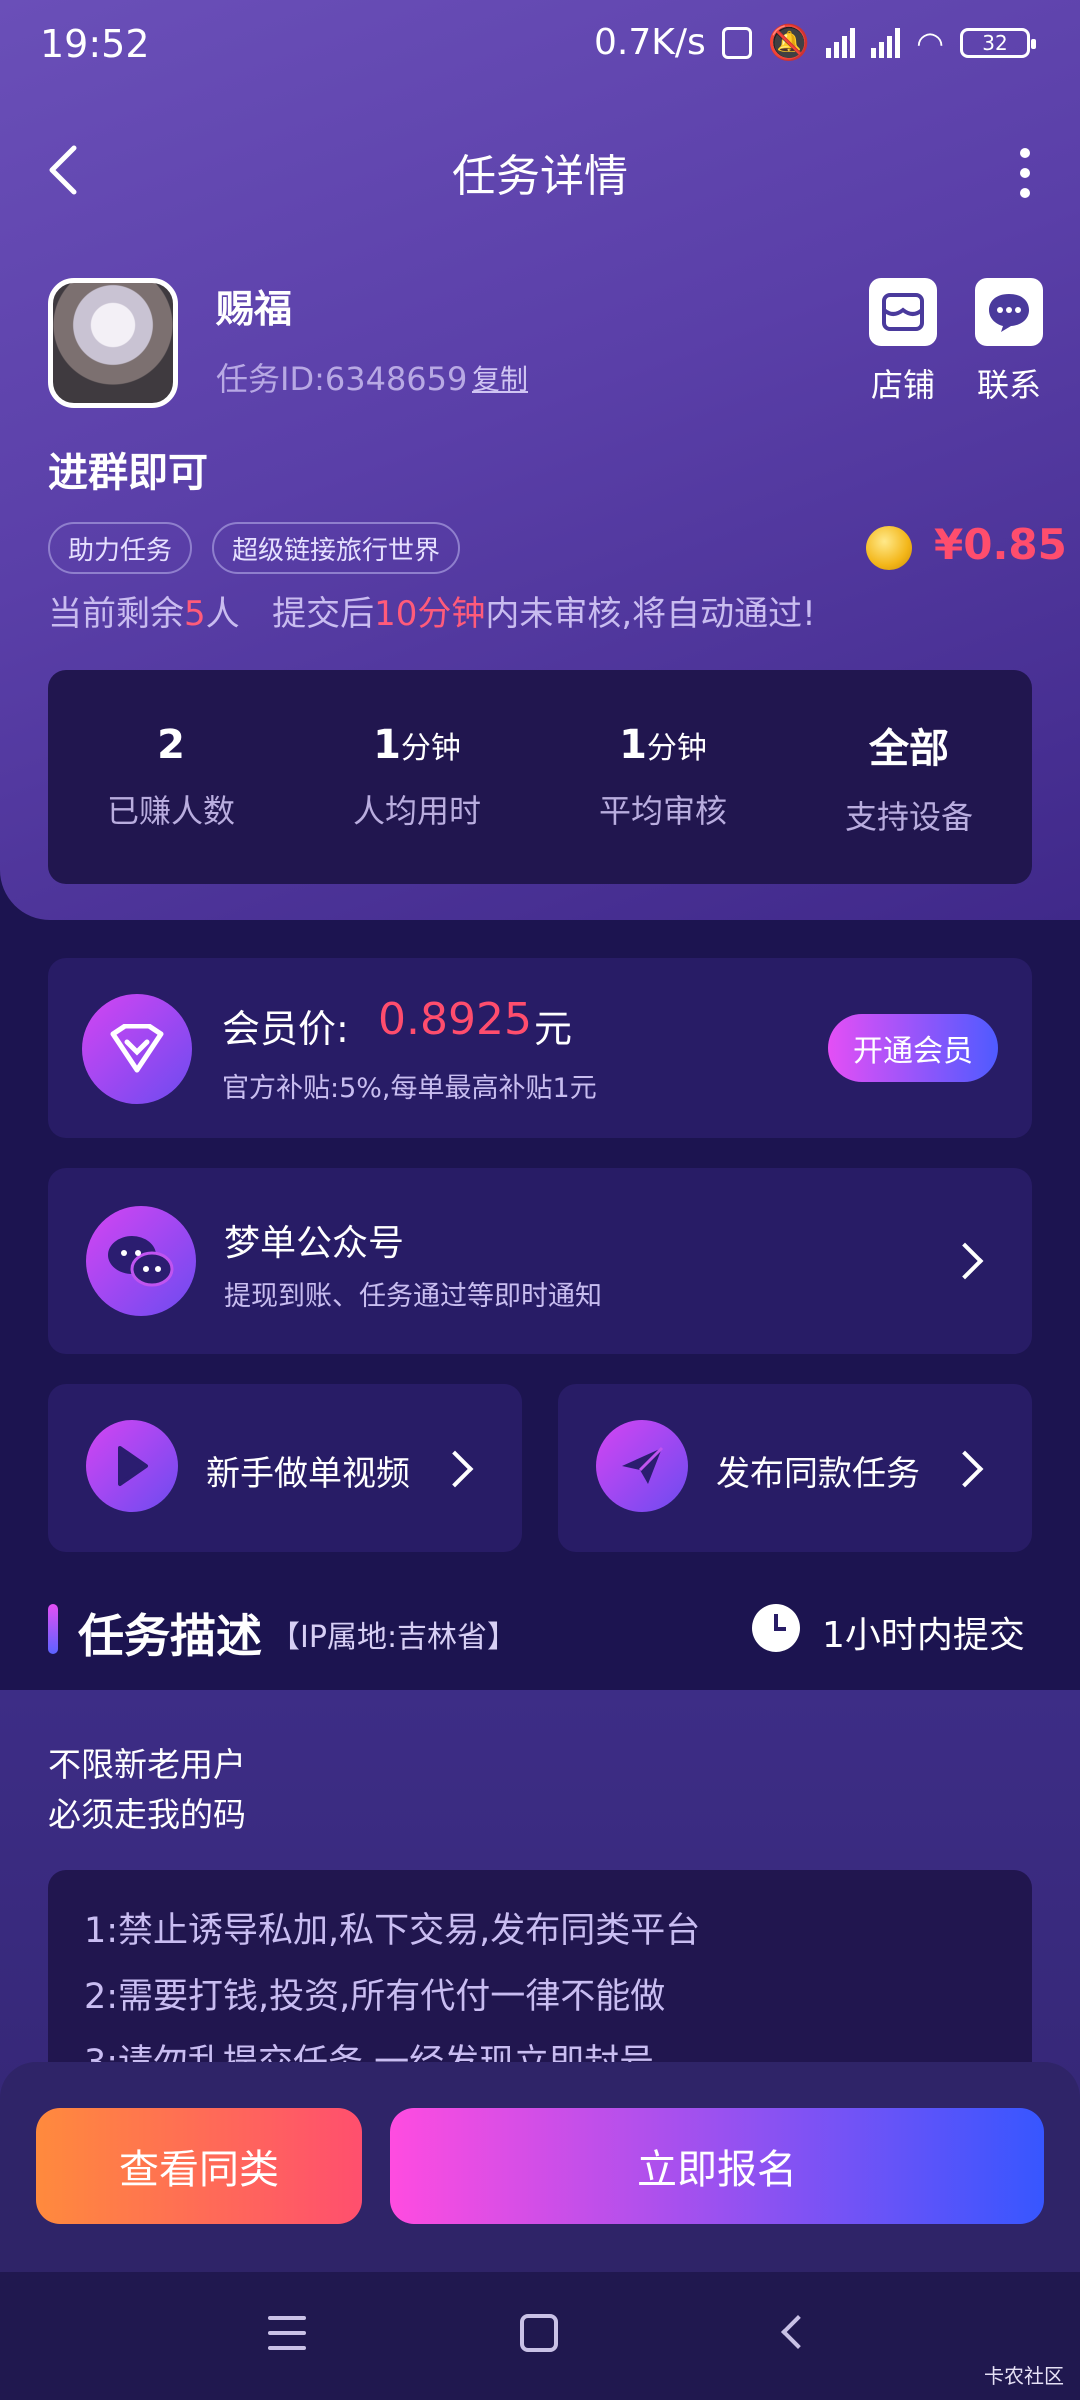 The width and height of the screenshot is (1080, 2400). Describe the element at coordinates (413, 1296) in the screenshot. I see `official-account-subtitle: 提现到账、任务通过等即时通知` at that location.